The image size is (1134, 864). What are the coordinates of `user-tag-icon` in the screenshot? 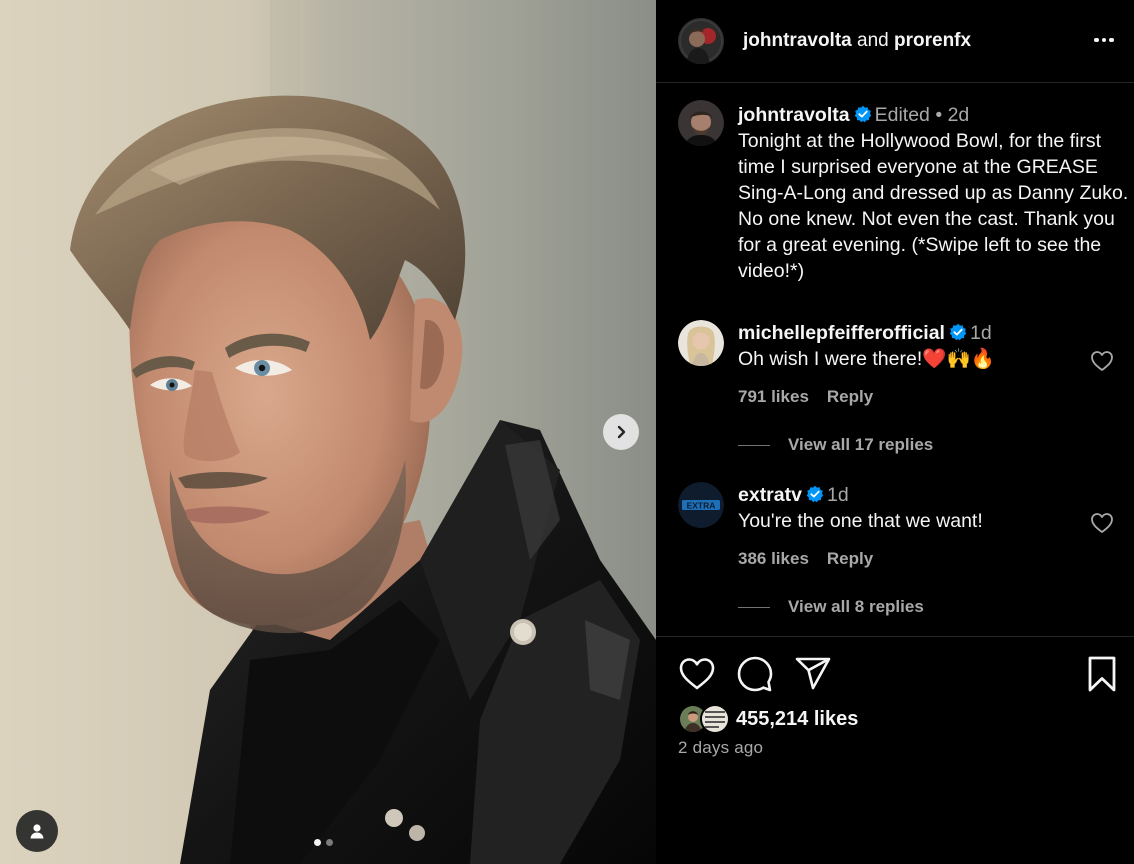 It's located at (37, 831).